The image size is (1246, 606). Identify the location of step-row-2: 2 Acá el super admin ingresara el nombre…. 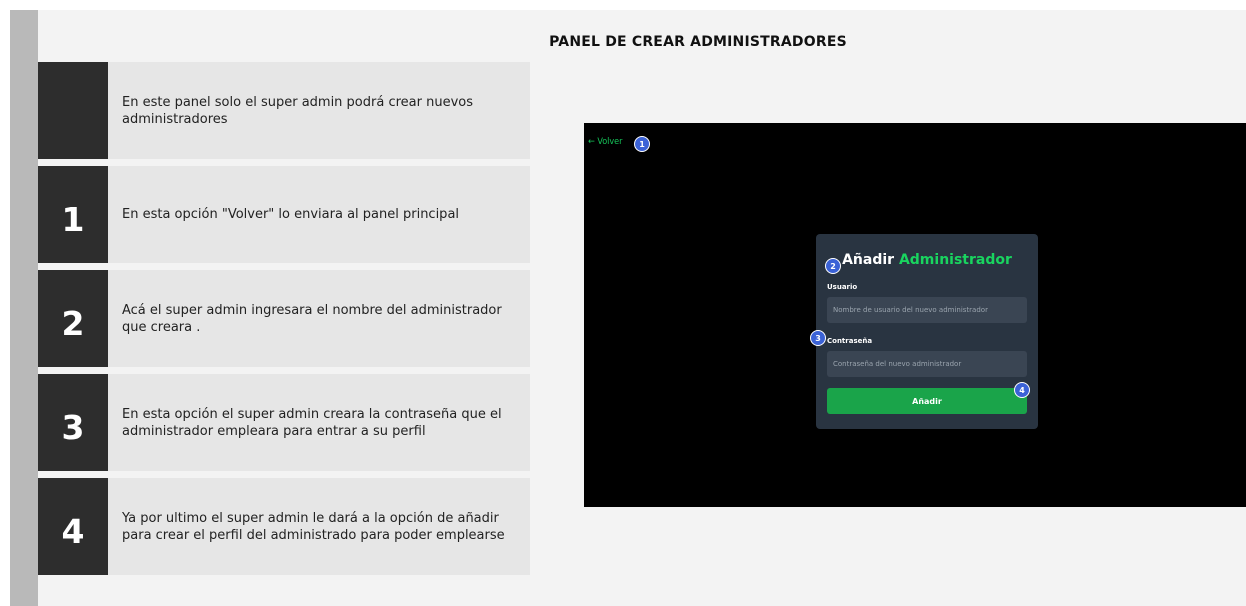
(284, 318).